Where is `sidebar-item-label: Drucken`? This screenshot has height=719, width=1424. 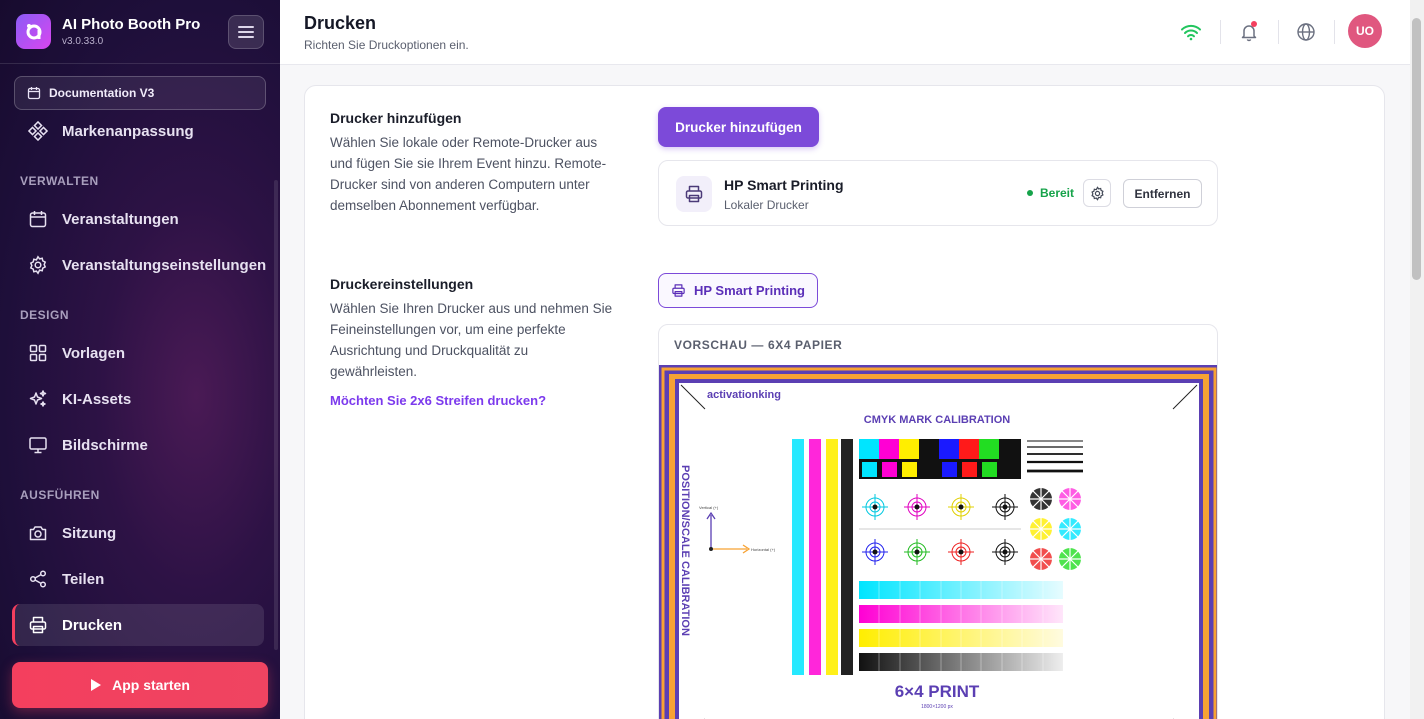 sidebar-item-label: Drucken is located at coordinates (92, 625).